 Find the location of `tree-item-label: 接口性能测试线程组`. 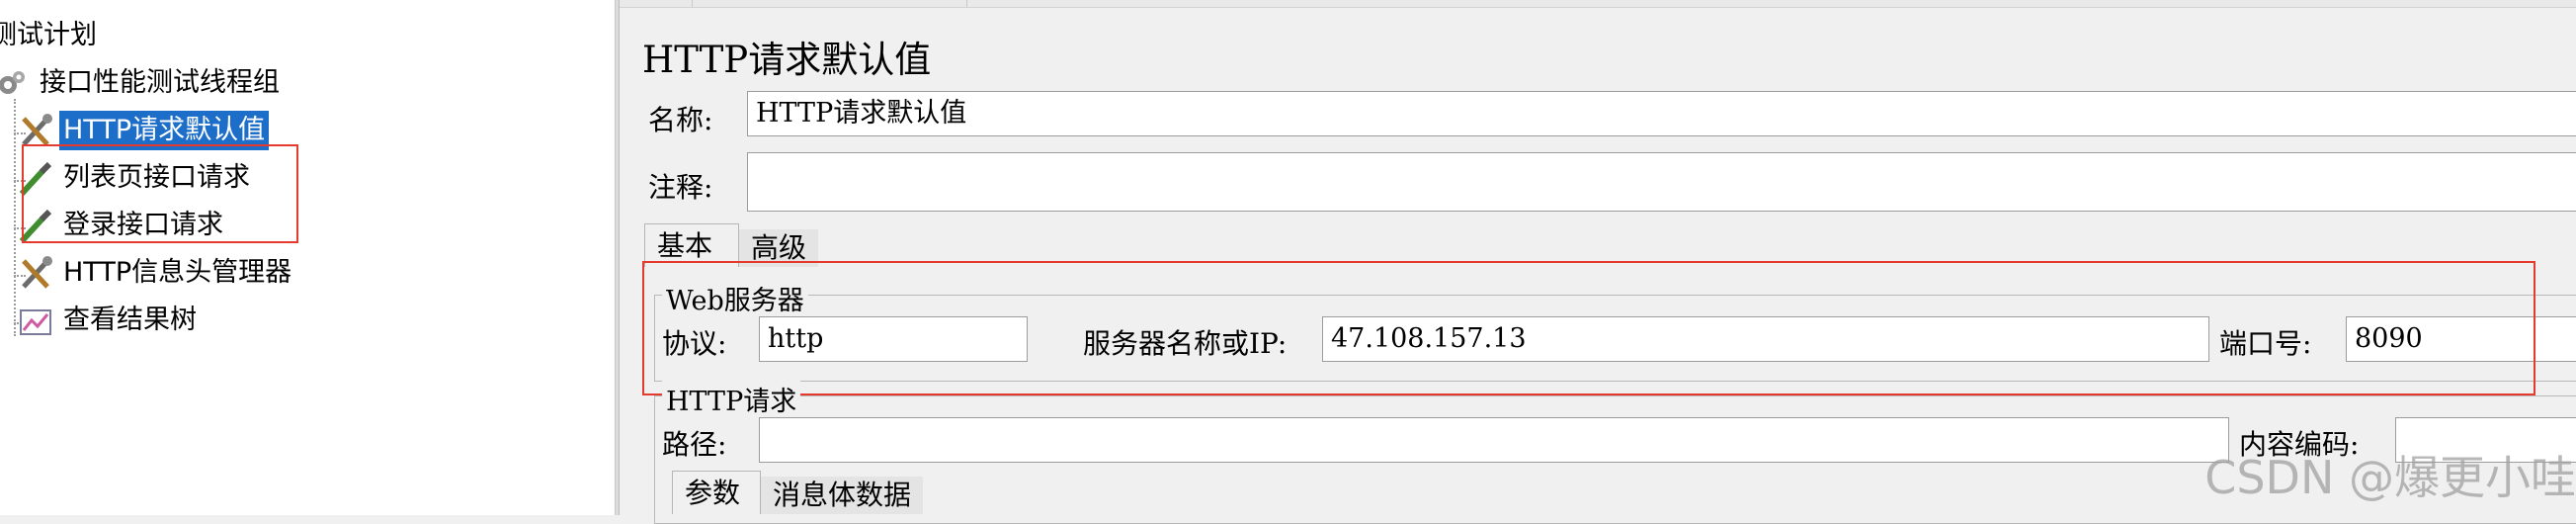

tree-item-label: 接口性能测试线程组 is located at coordinates (160, 83).